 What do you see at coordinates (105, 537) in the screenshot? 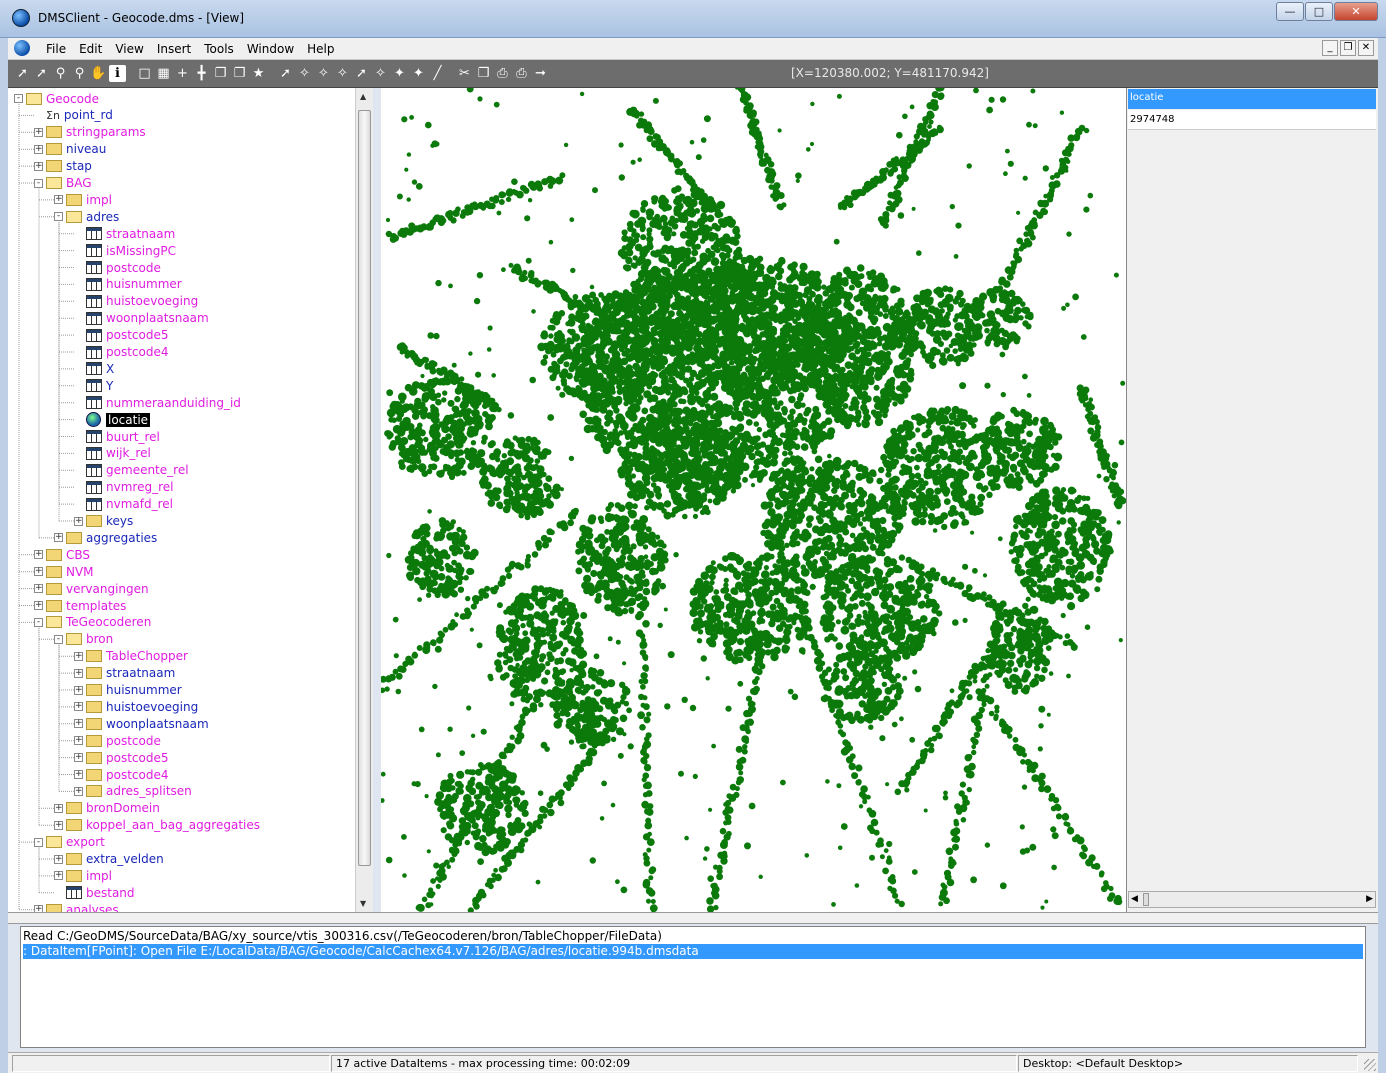
I see `tree-item: + aggregaties` at bounding box center [105, 537].